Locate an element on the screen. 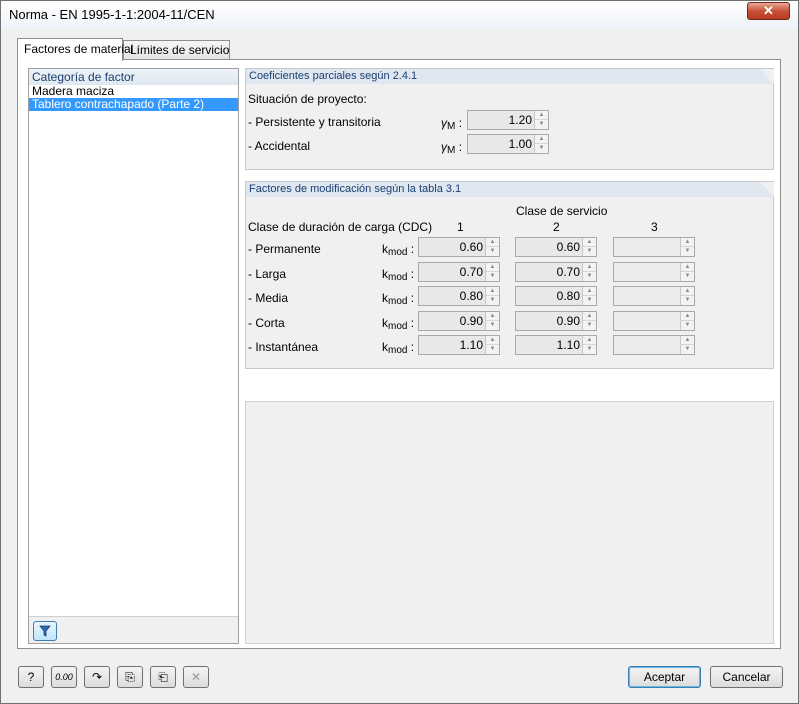  kmod-stepper-col-1: 0.90 ▲ ▼ is located at coordinates (459, 320).